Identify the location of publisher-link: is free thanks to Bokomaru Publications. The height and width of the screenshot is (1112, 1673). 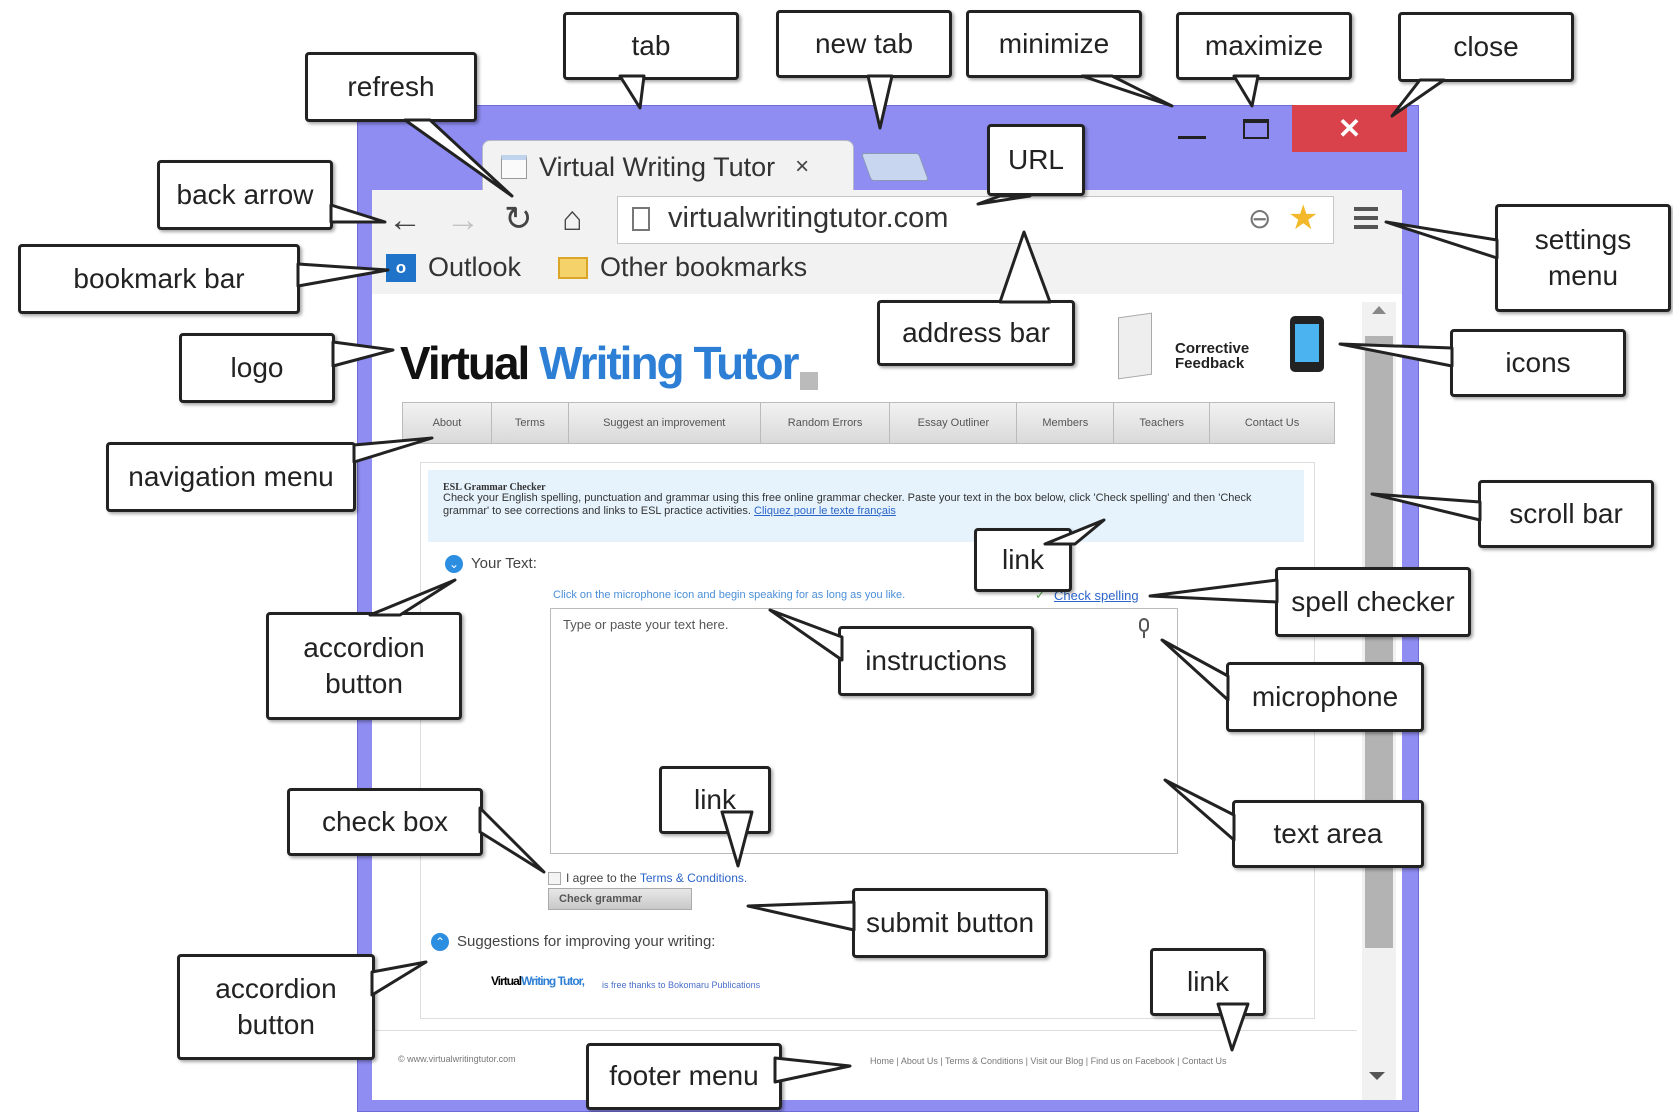
(681, 985).